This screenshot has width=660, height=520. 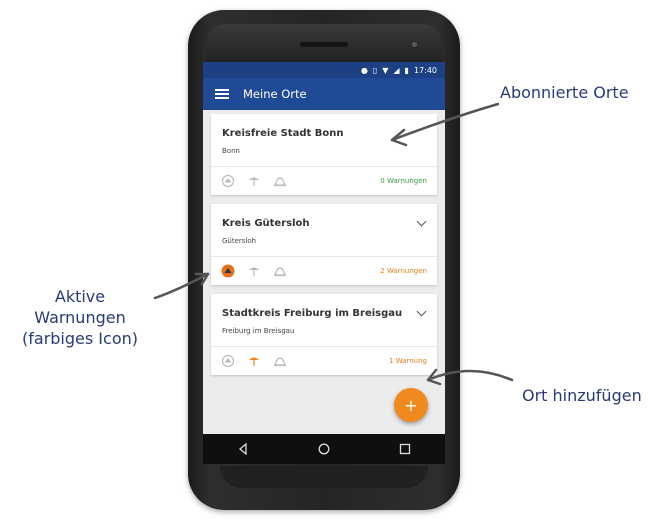 I want to click on location-icon: ●, so click(x=364, y=70).